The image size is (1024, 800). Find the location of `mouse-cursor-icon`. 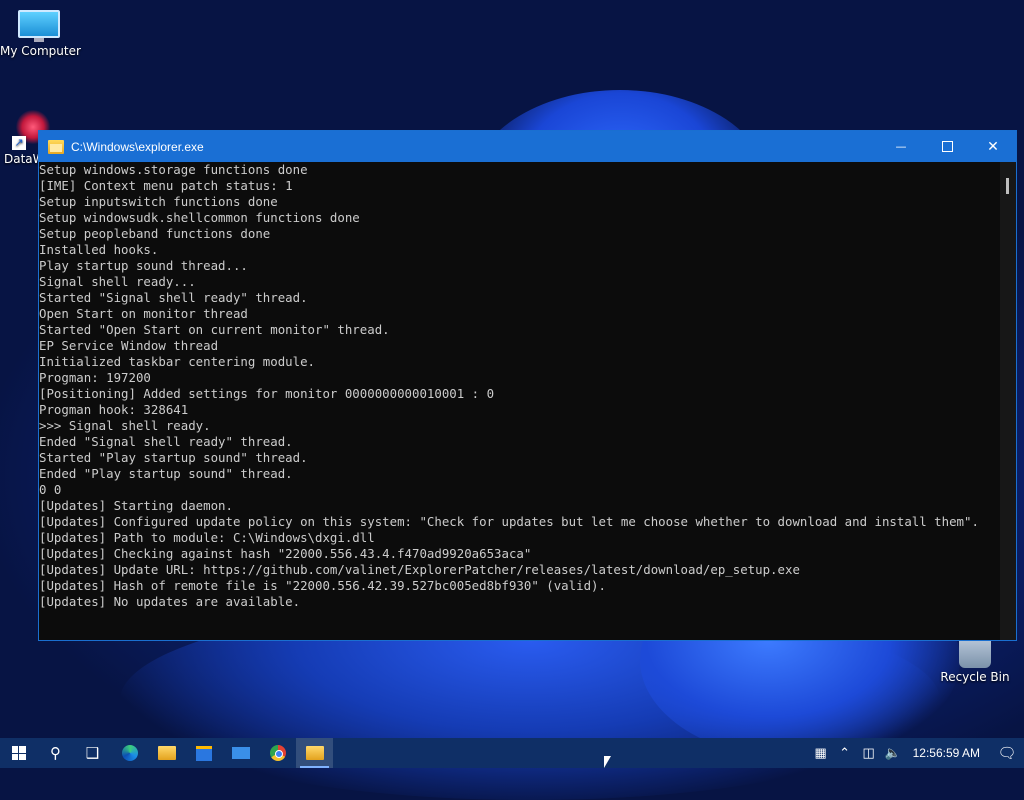

mouse-cursor-icon is located at coordinates (607, 762).